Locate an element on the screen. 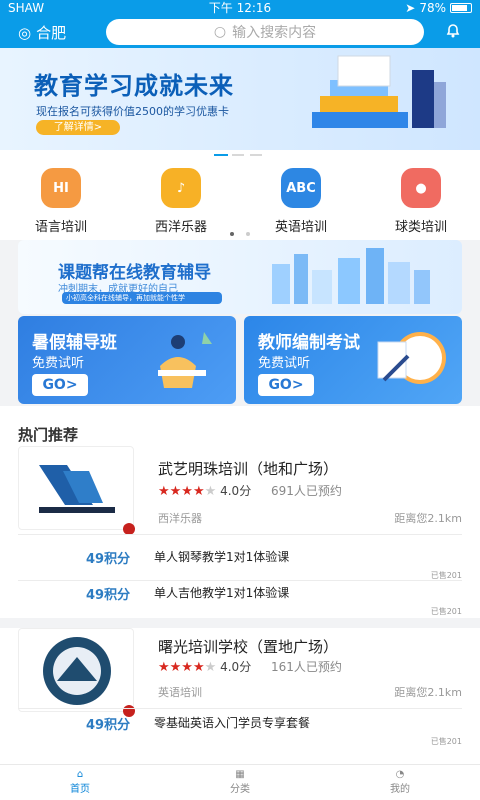 This screenshot has height=800, width=480. search-input: ○ 输入搜索内容 is located at coordinates (265, 32).